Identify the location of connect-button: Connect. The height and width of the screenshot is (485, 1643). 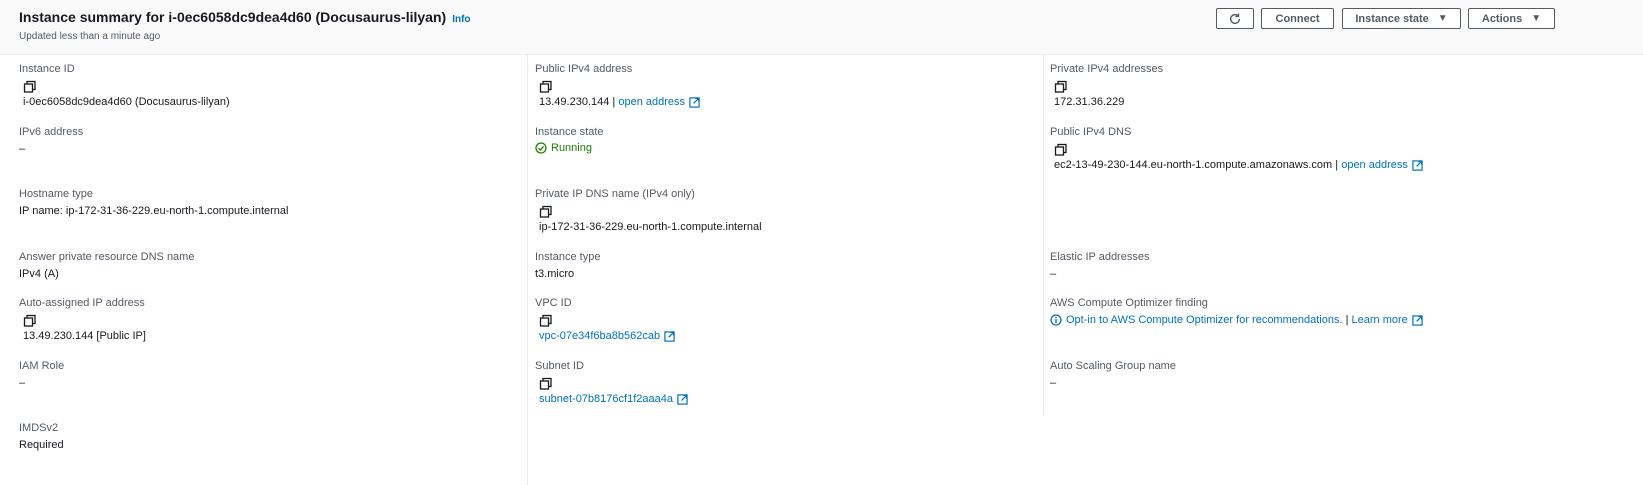
(1297, 18).